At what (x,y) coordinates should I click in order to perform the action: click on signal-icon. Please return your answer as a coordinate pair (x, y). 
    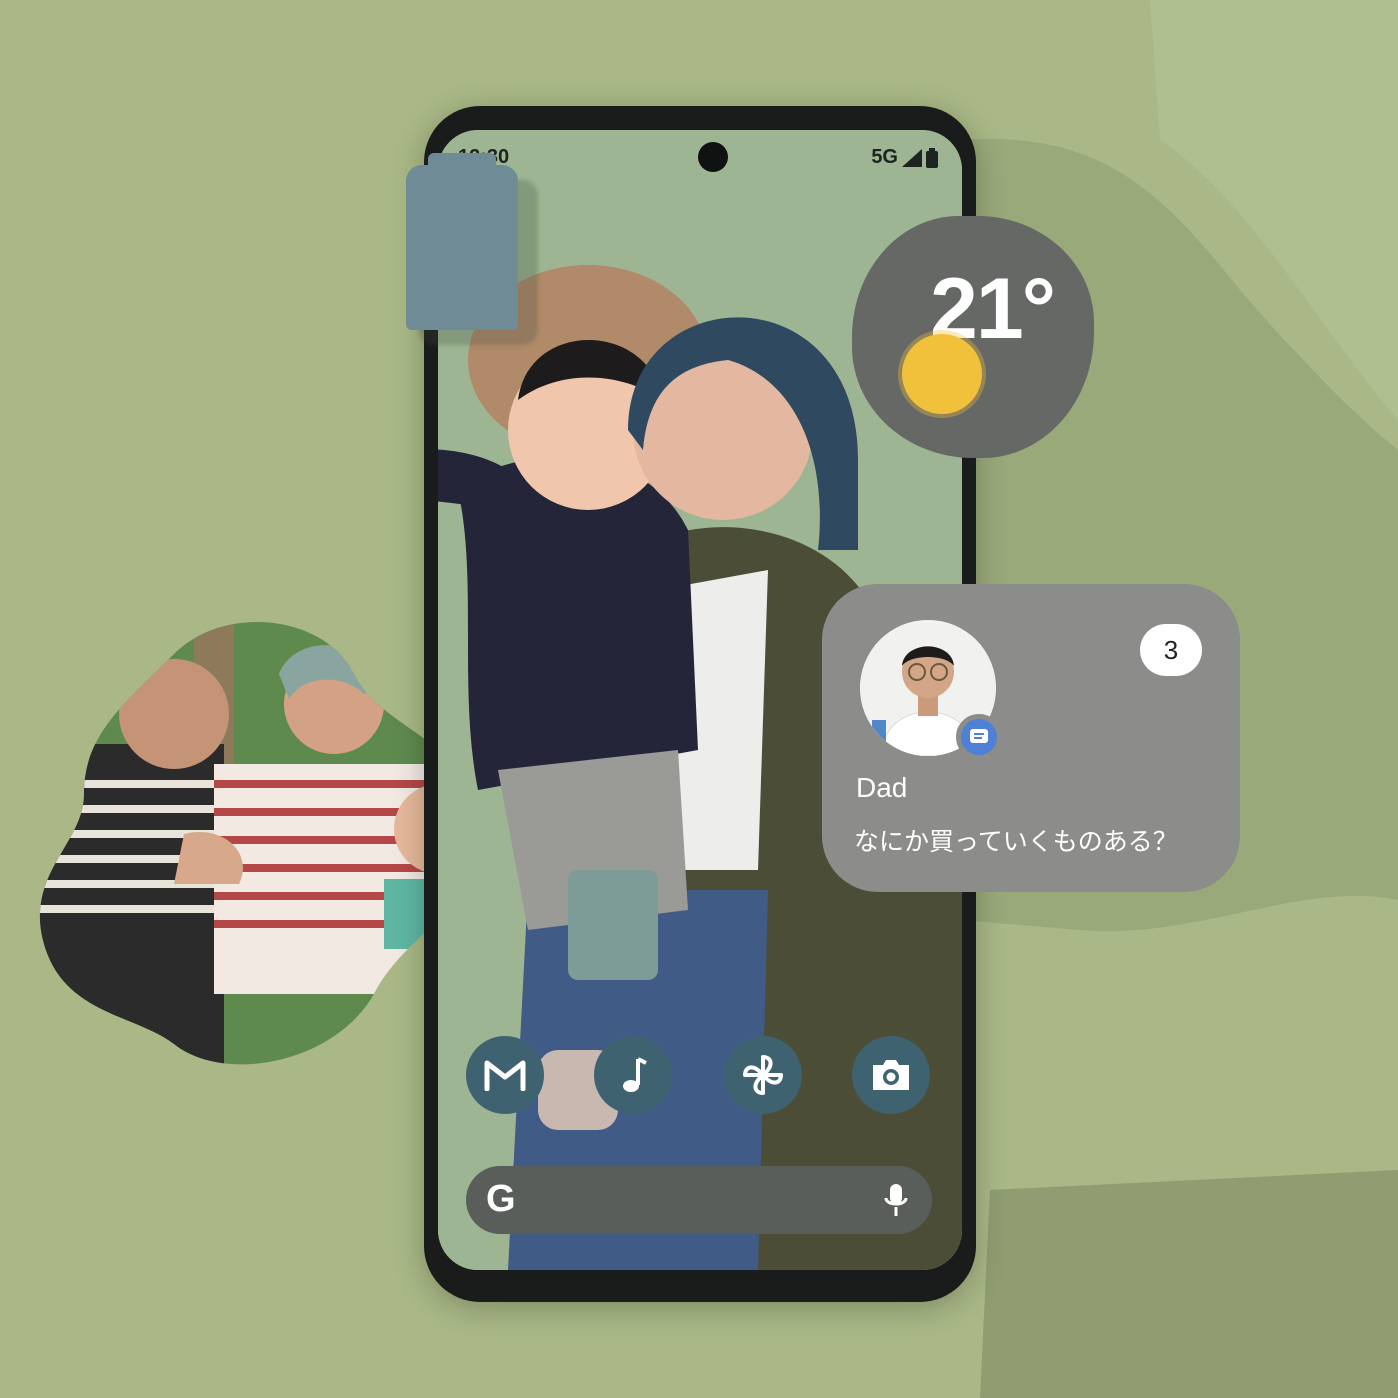
    Looking at the image, I should click on (912, 157).